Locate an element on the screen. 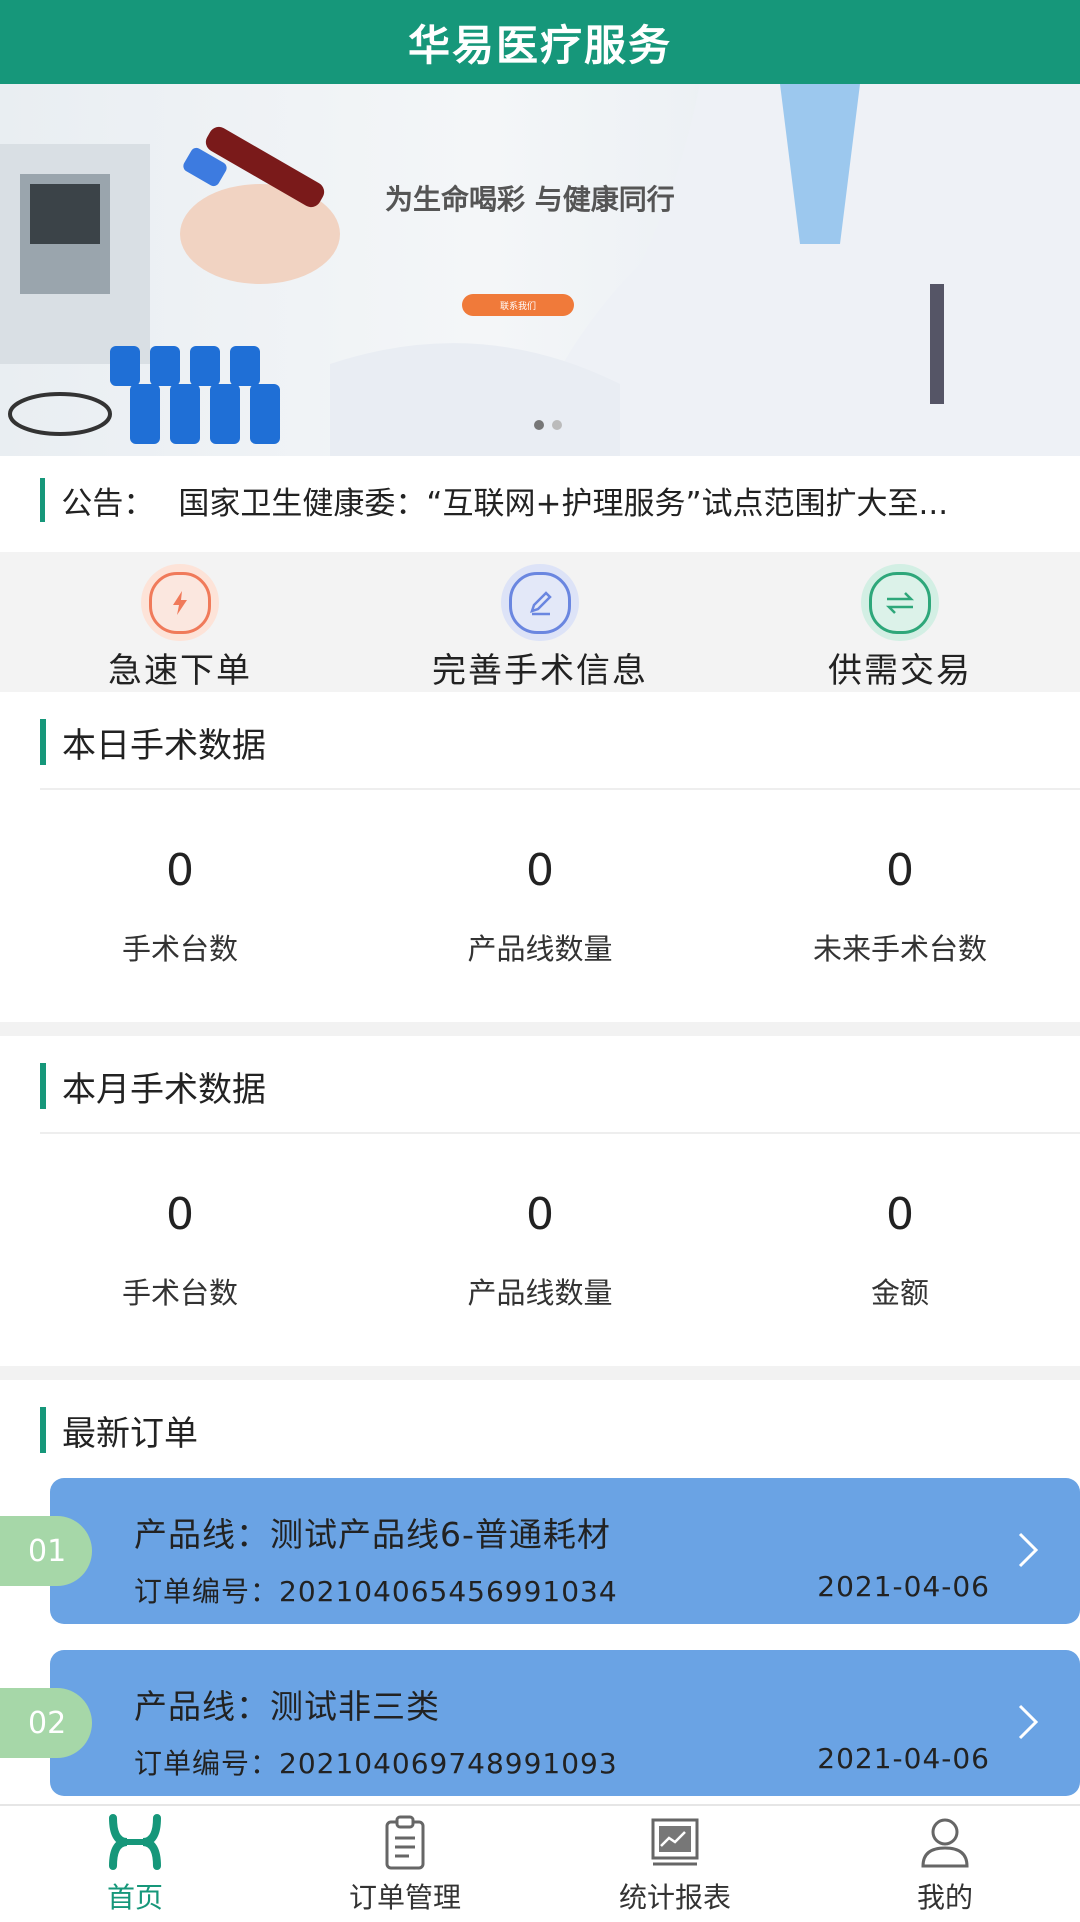 This screenshot has width=1080, height=1922. order-index-badge: 01 is located at coordinates (46, 1551).